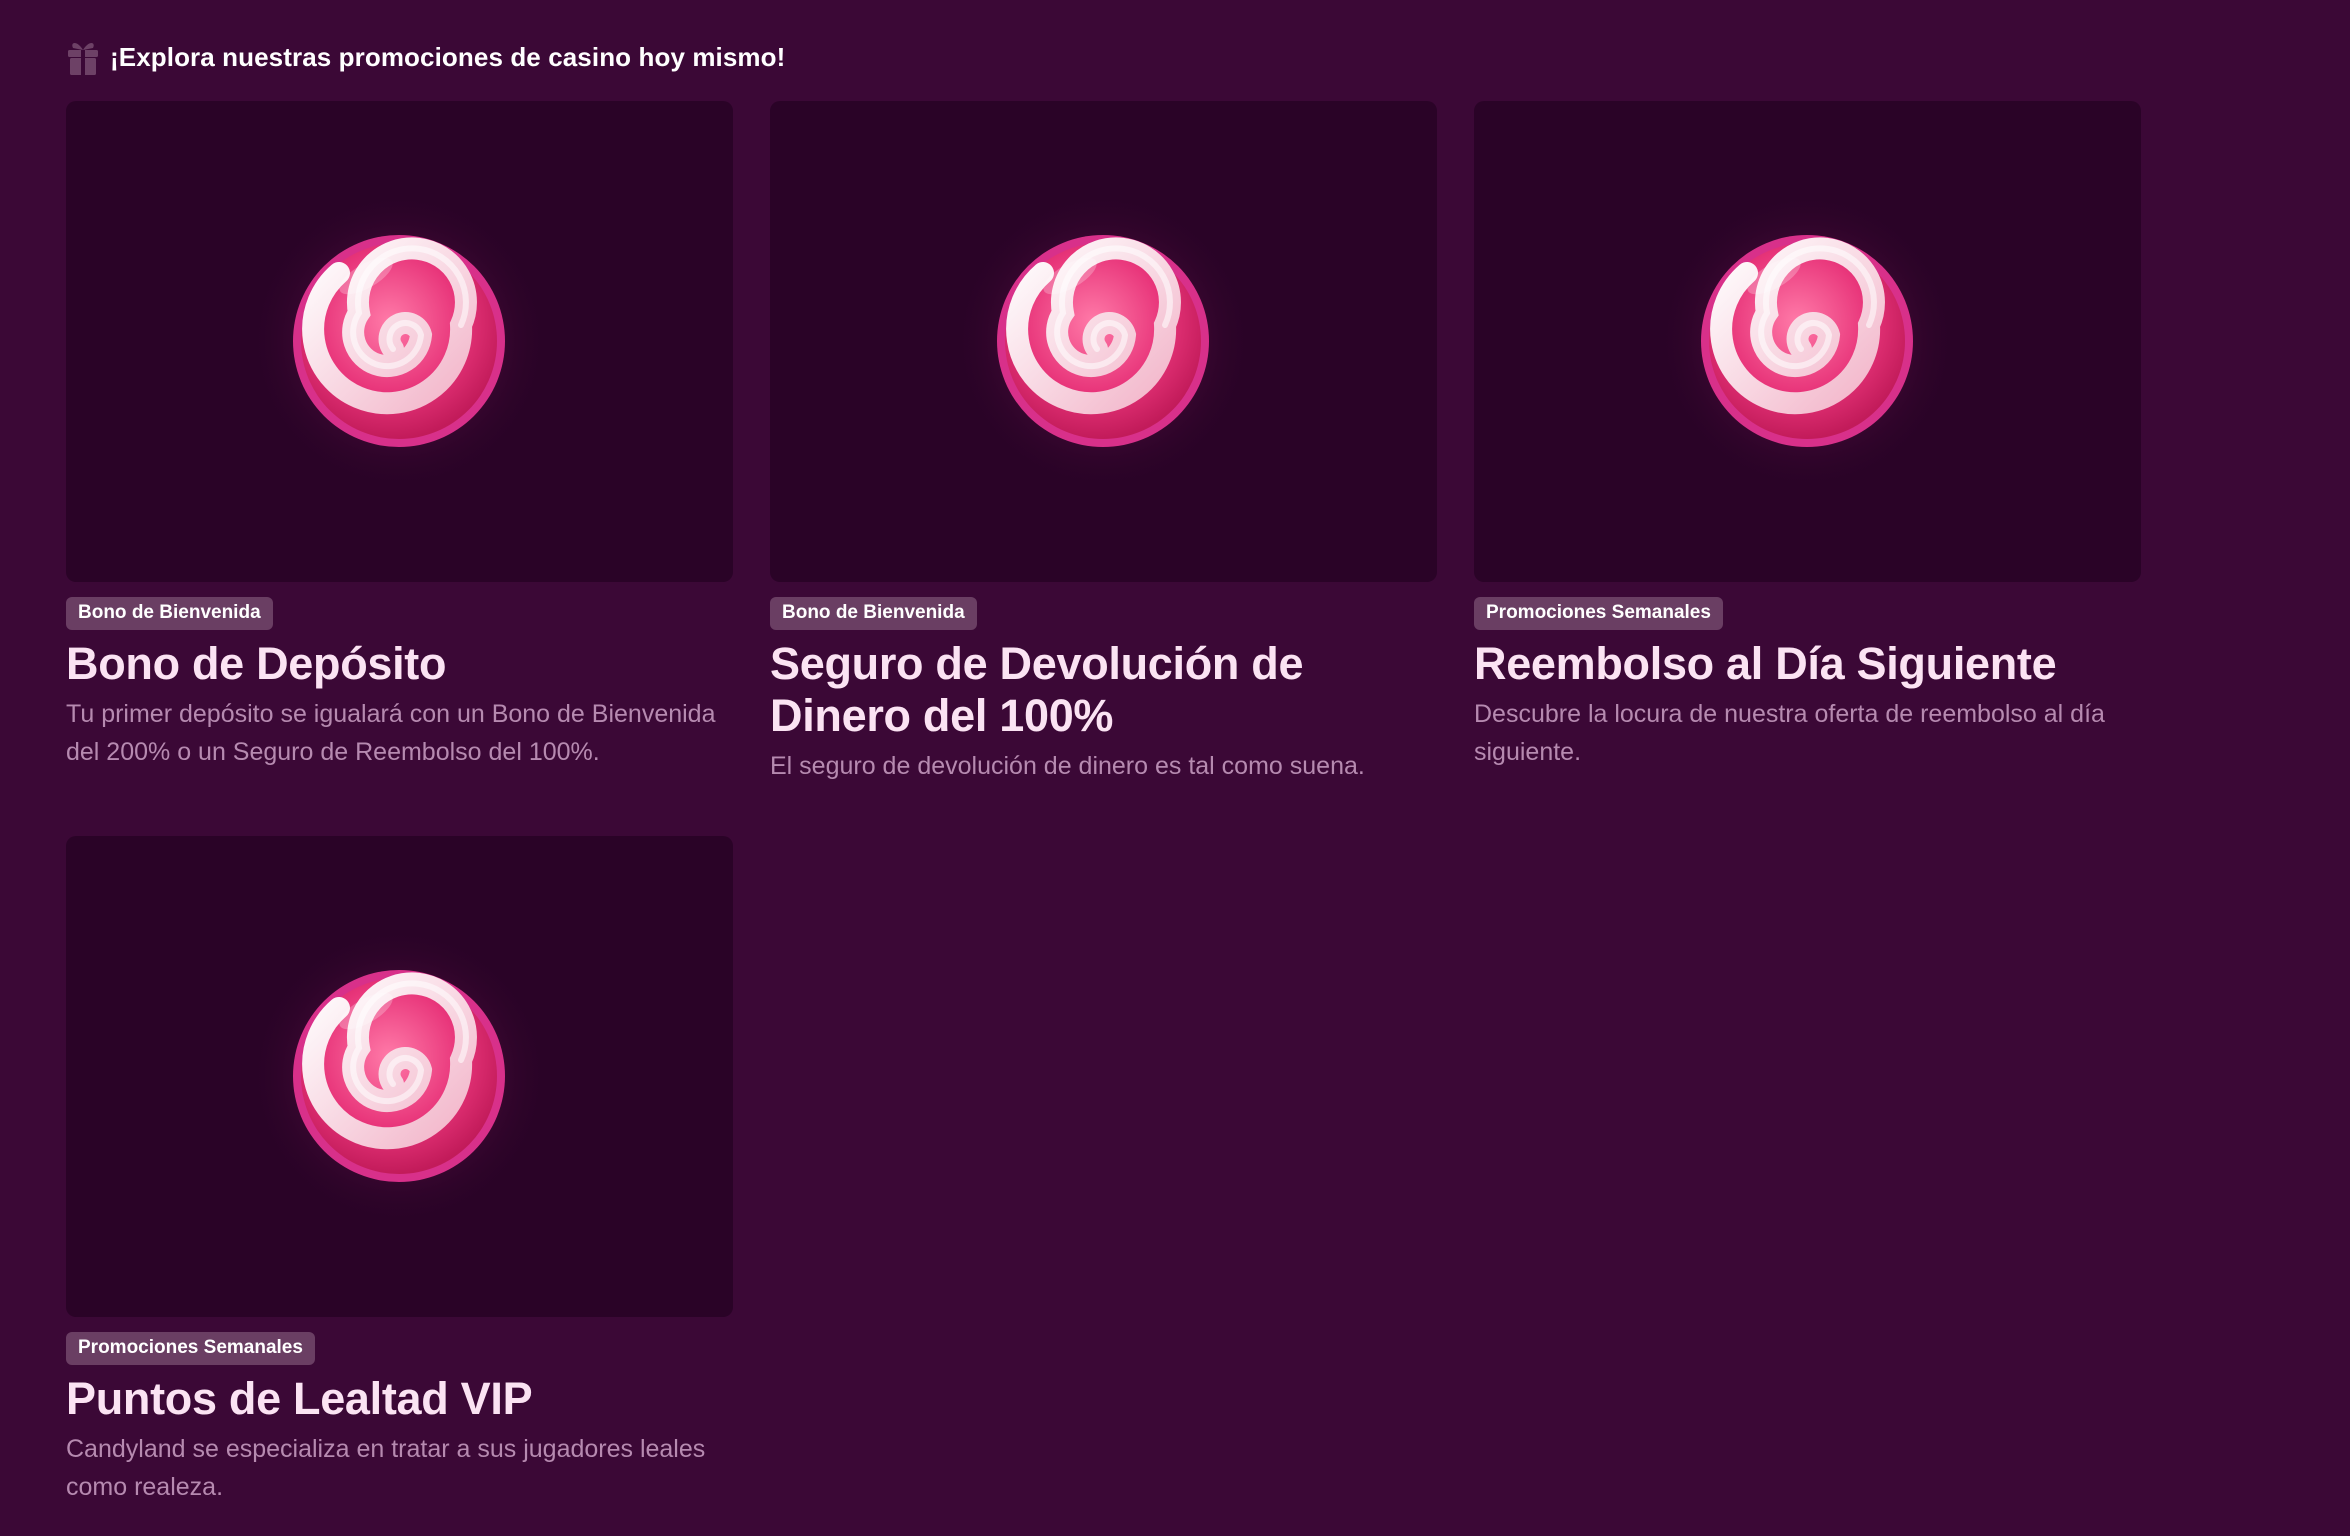 This screenshot has height=1536, width=2350. I want to click on promotion-title: Puntos de Lealtad VIP, so click(399, 1399).